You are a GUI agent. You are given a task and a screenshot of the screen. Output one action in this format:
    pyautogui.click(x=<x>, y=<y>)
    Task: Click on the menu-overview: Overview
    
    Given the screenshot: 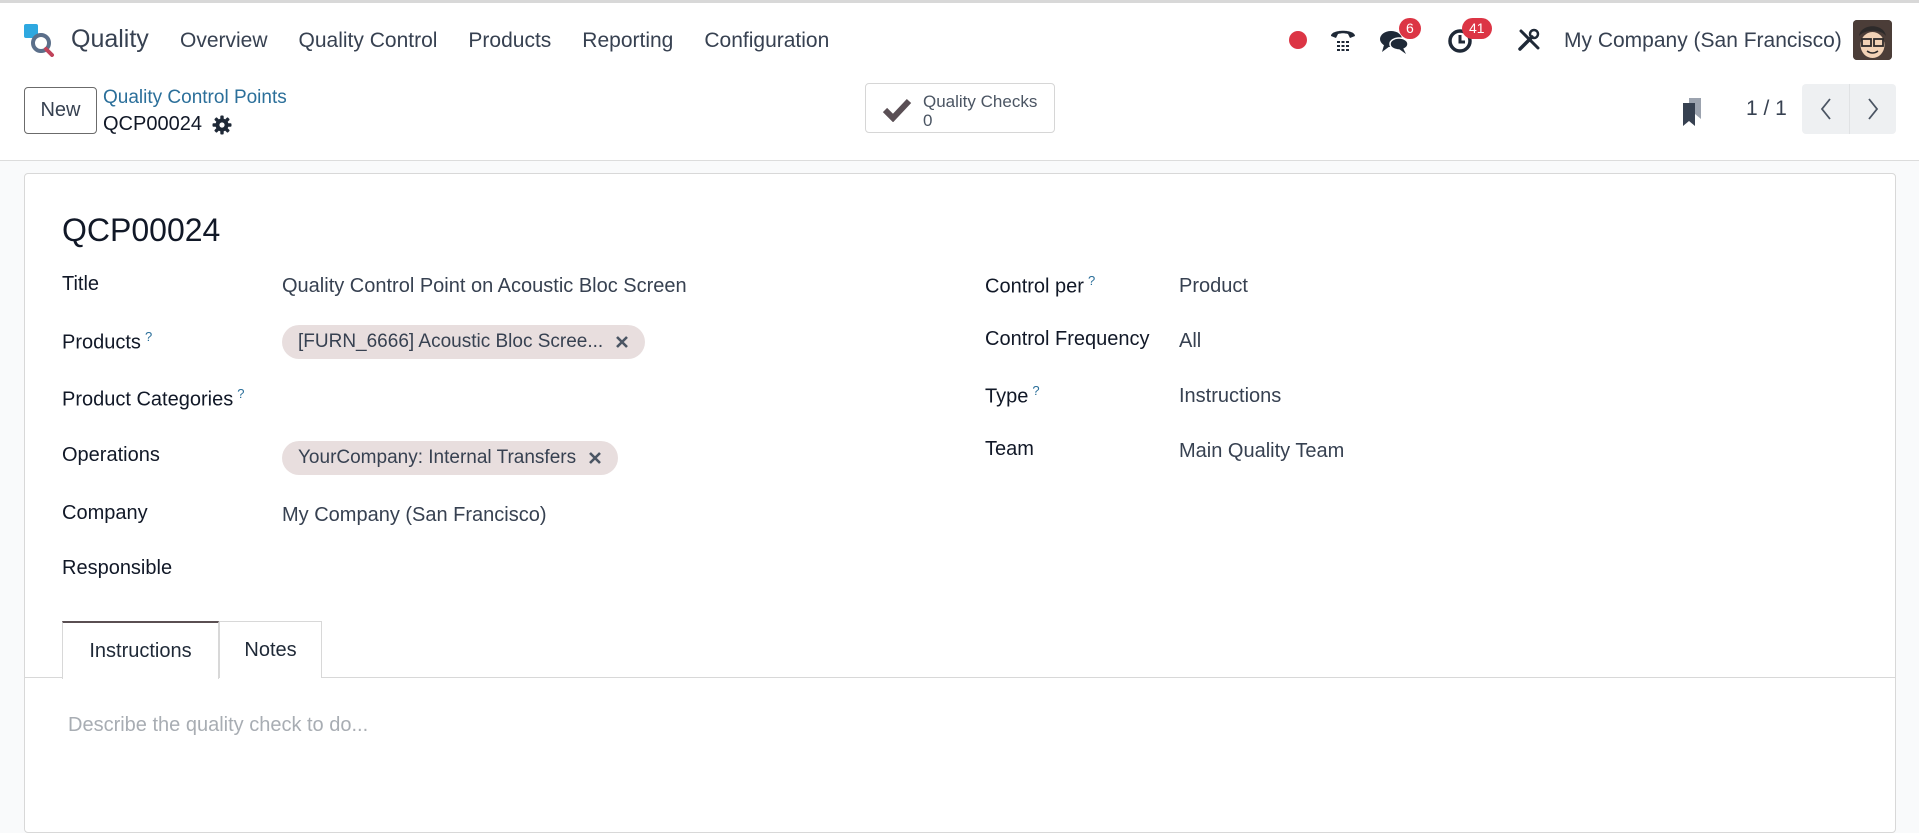 What is the action you would take?
    pyautogui.click(x=224, y=41)
    